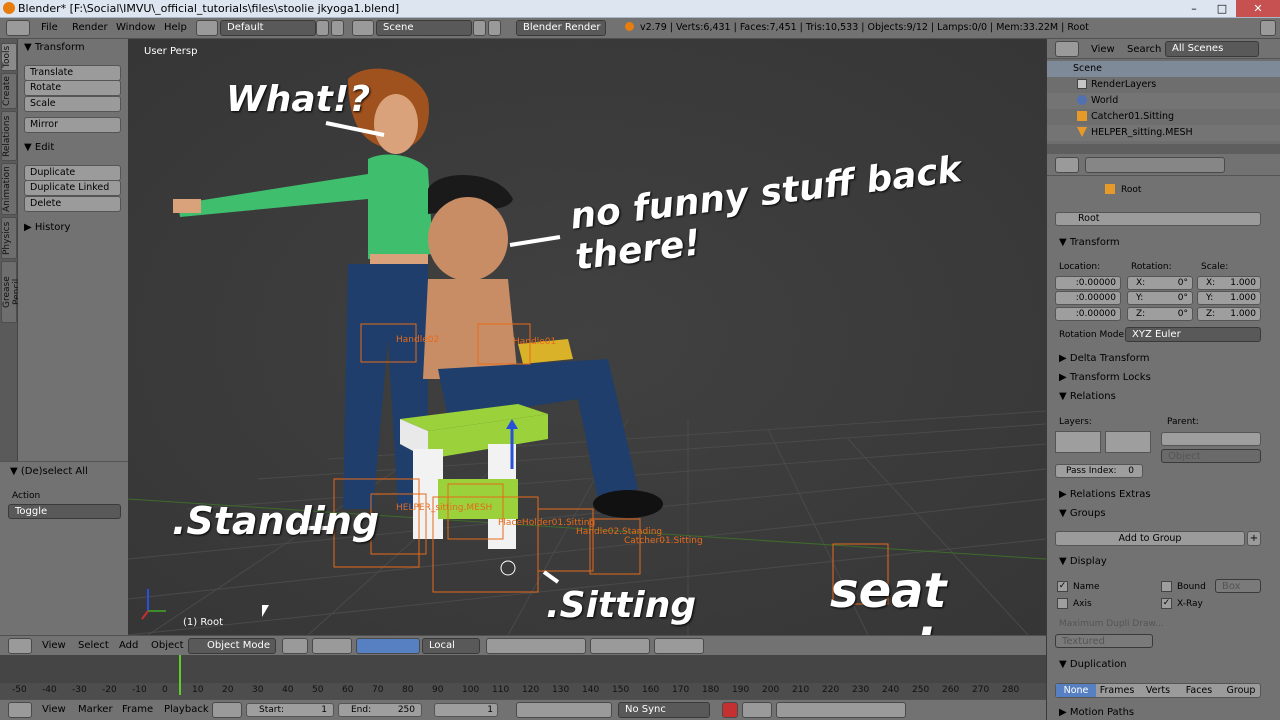 The width and height of the screenshot is (1280, 720). I want to click on keying-set-field, so click(841, 710).